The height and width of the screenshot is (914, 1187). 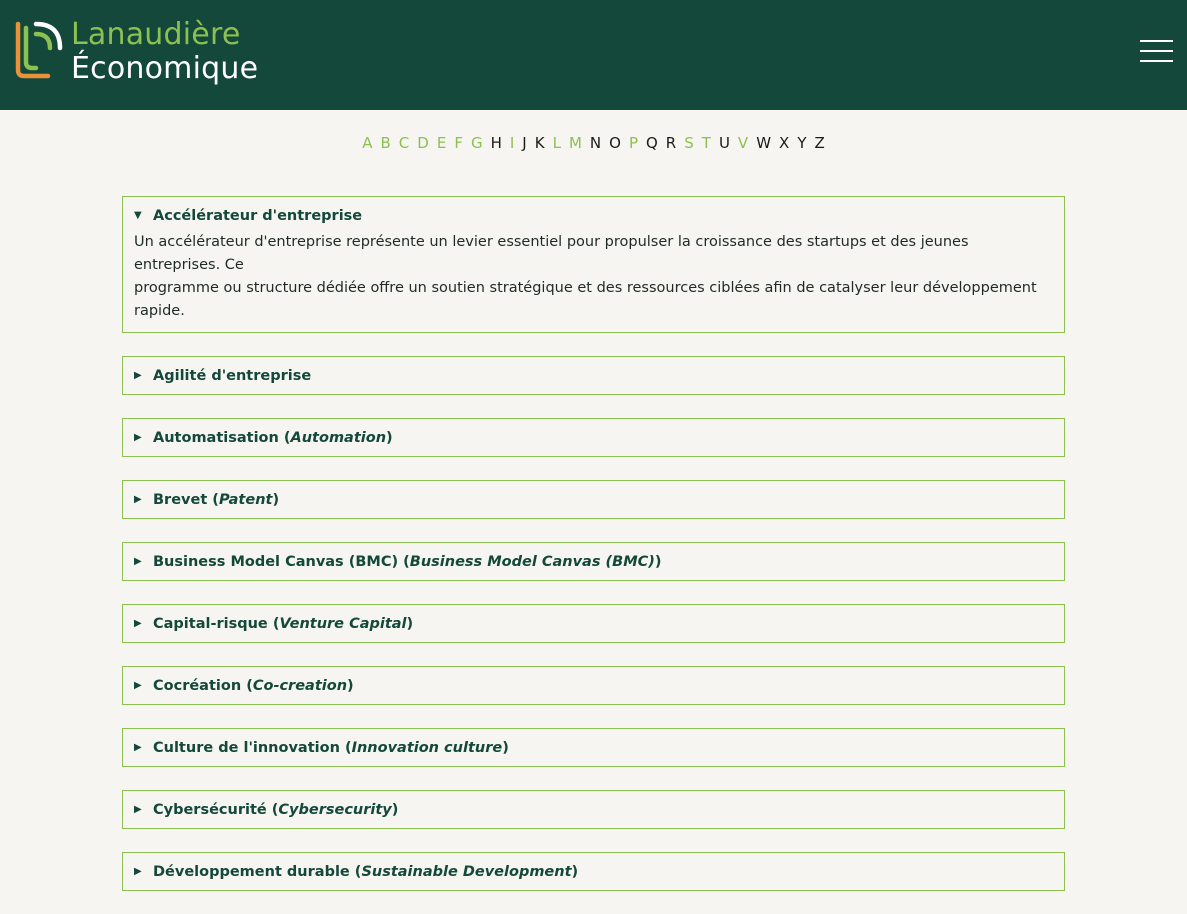 I want to click on site-header: Lanaudière Économique, so click(x=593, y=55).